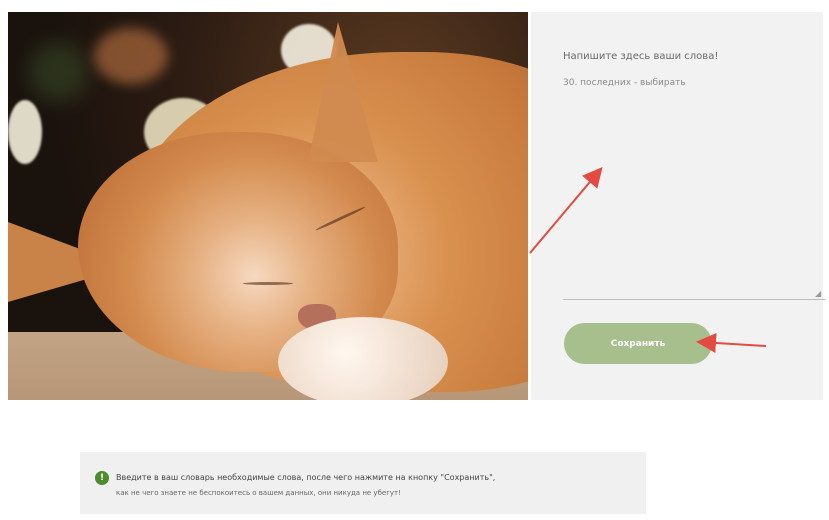 This screenshot has width=829, height=520. I want to click on resize-grip-icon: ◢, so click(818, 294).